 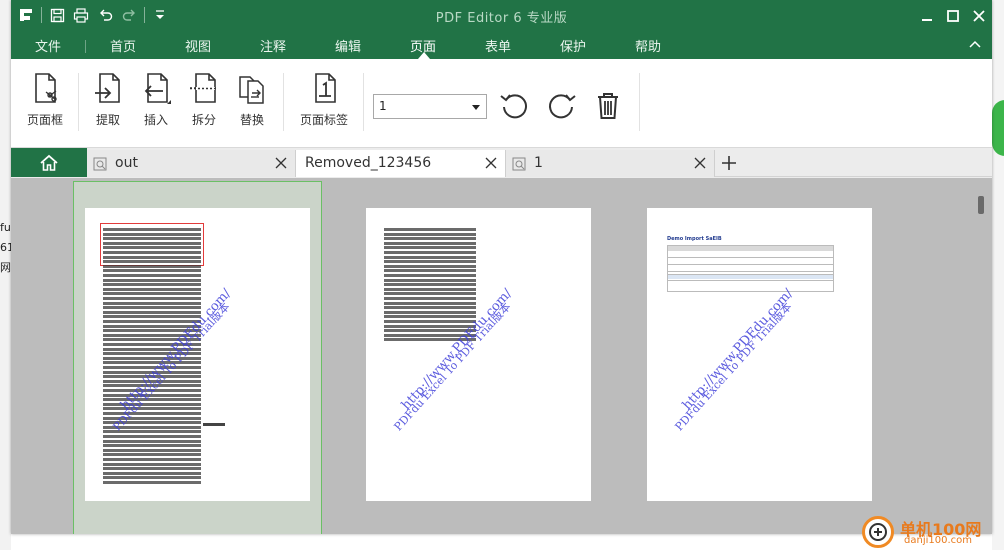 I want to click on active-menu-indicator, so click(x=424, y=55).